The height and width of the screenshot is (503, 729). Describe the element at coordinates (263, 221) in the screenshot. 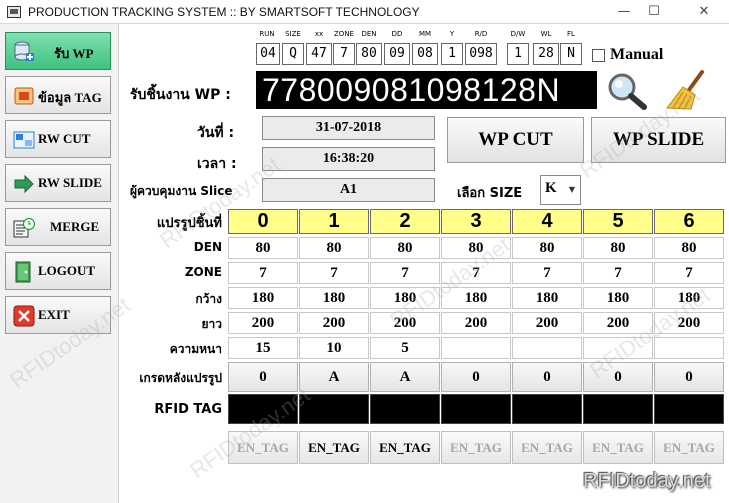

I see `column-header: 0` at that location.